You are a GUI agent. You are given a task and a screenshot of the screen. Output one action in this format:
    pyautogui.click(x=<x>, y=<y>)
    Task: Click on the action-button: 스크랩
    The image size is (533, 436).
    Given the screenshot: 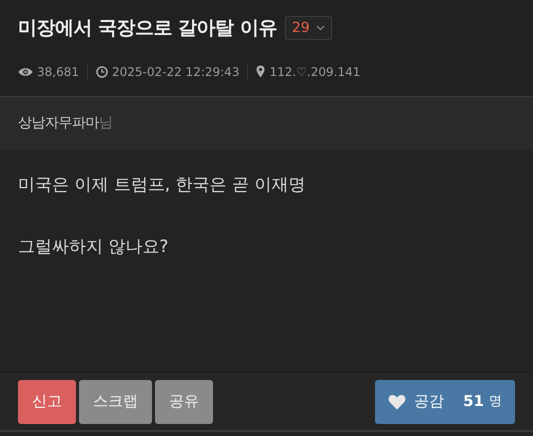 What is the action you would take?
    pyautogui.click(x=115, y=402)
    